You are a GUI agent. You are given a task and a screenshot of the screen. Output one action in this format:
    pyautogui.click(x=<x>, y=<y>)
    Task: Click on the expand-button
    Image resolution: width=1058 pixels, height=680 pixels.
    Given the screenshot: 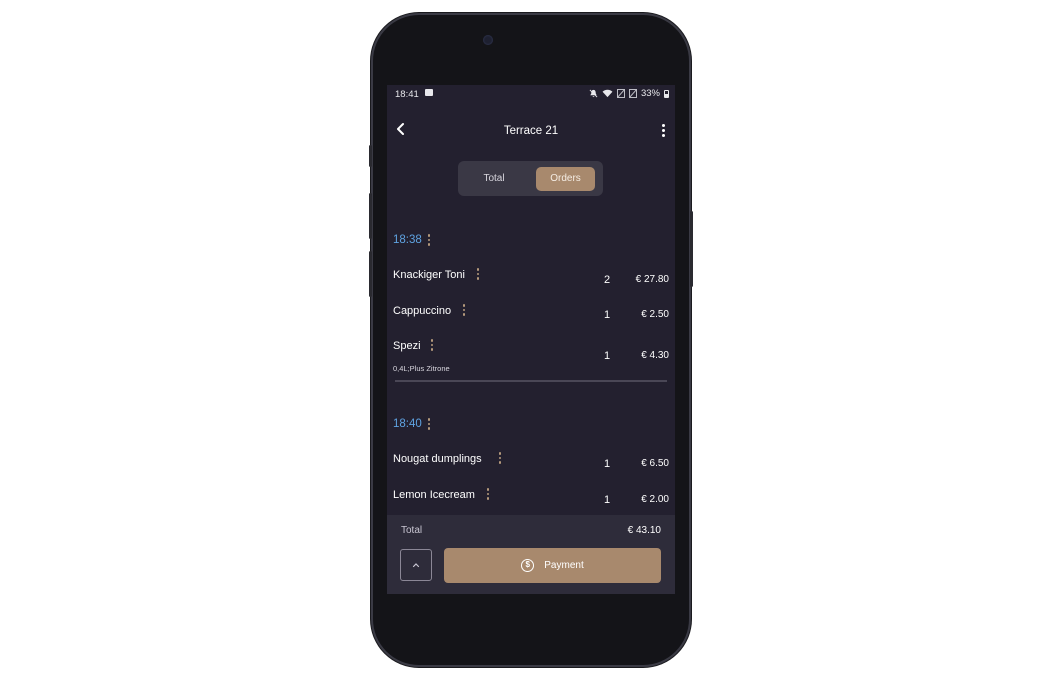 What is the action you would take?
    pyautogui.click(x=416, y=565)
    